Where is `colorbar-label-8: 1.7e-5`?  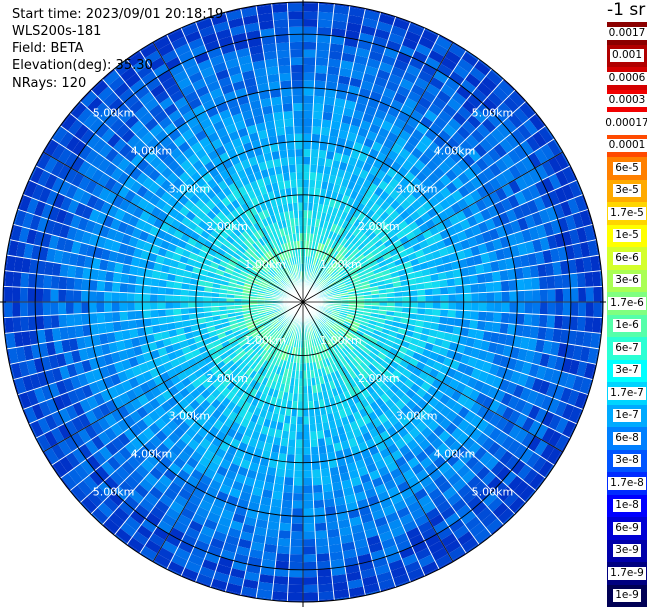 colorbar-label-8: 1.7e-5 is located at coordinates (627, 213).